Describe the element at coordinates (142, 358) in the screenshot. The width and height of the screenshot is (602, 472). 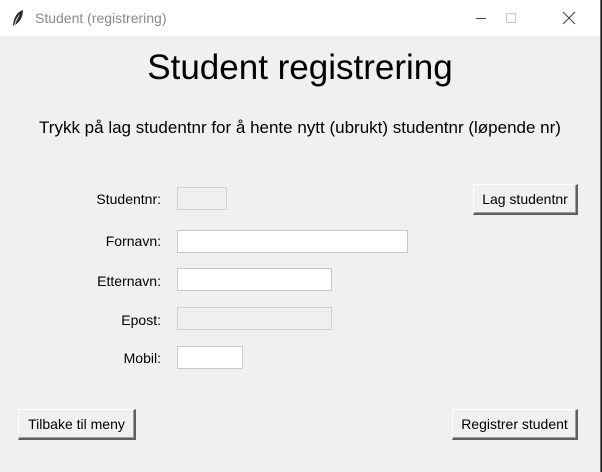
I see `mobil-label: Mobil:` at that location.